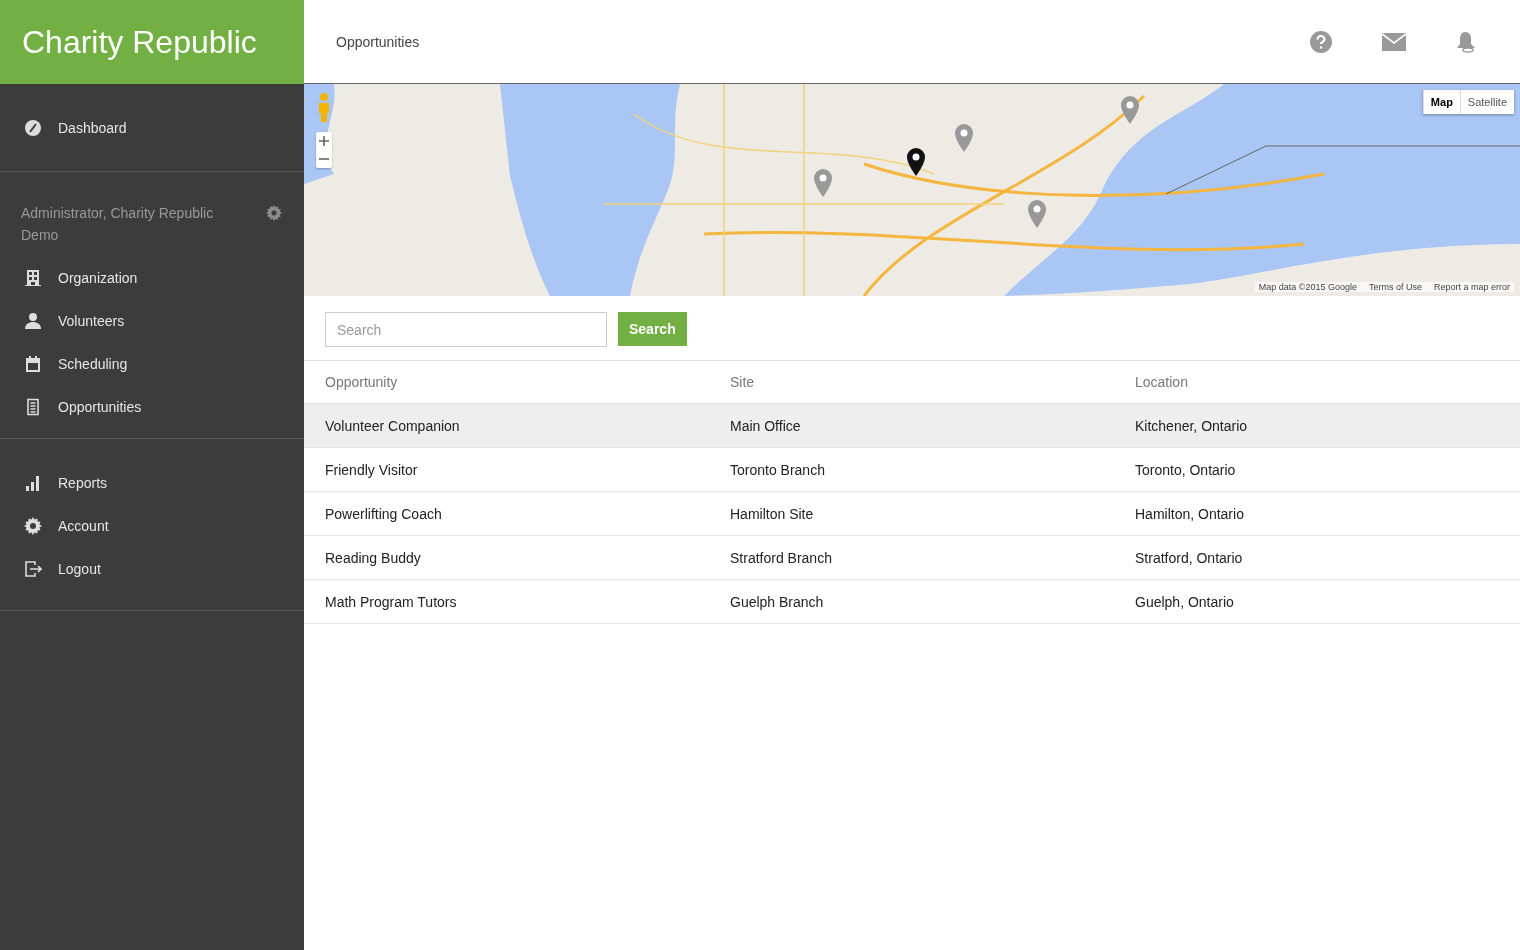 The height and width of the screenshot is (950, 1520). What do you see at coordinates (765, 425) in the screenshot?
I see `table-cell: Main Office` at bounding box center [765, 425].